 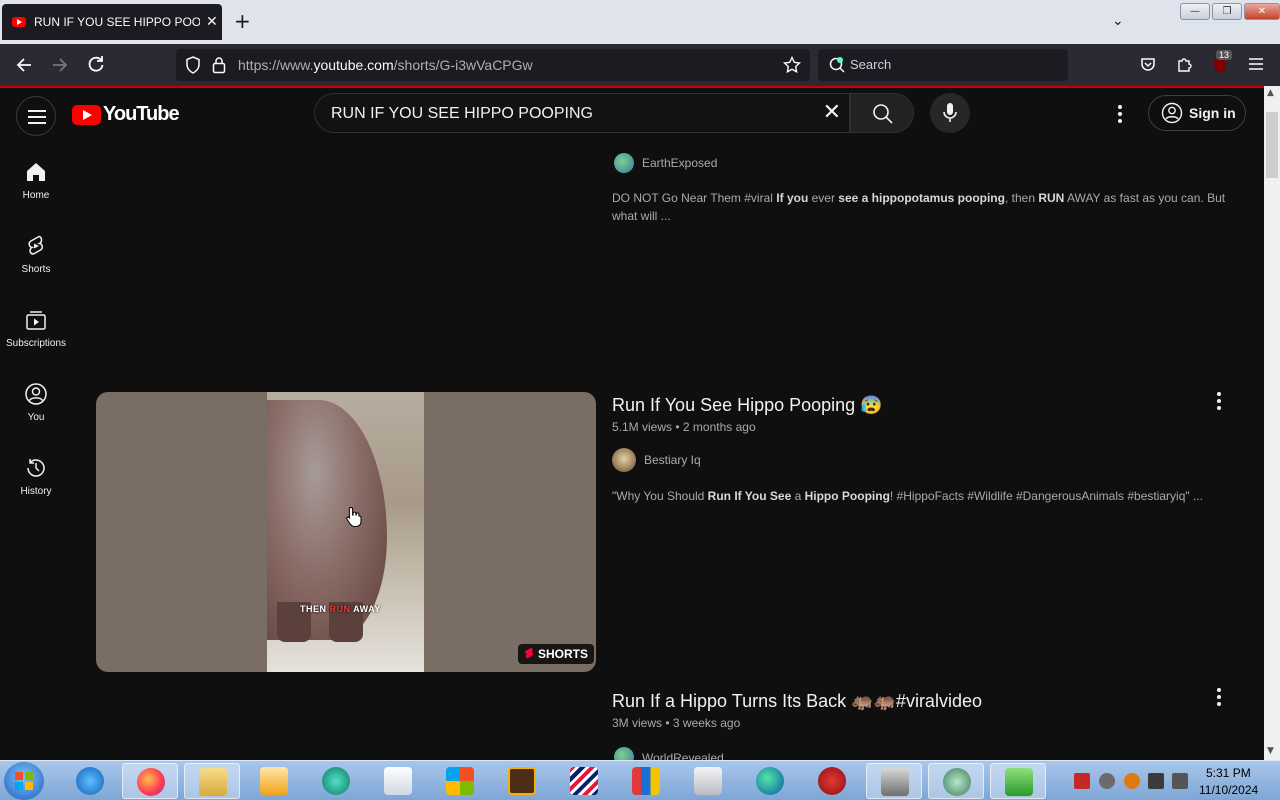 What do you see at coordinates (522, 781) in the screenshot?
I see `taskbar-ups` at bounding box center [522, 781].